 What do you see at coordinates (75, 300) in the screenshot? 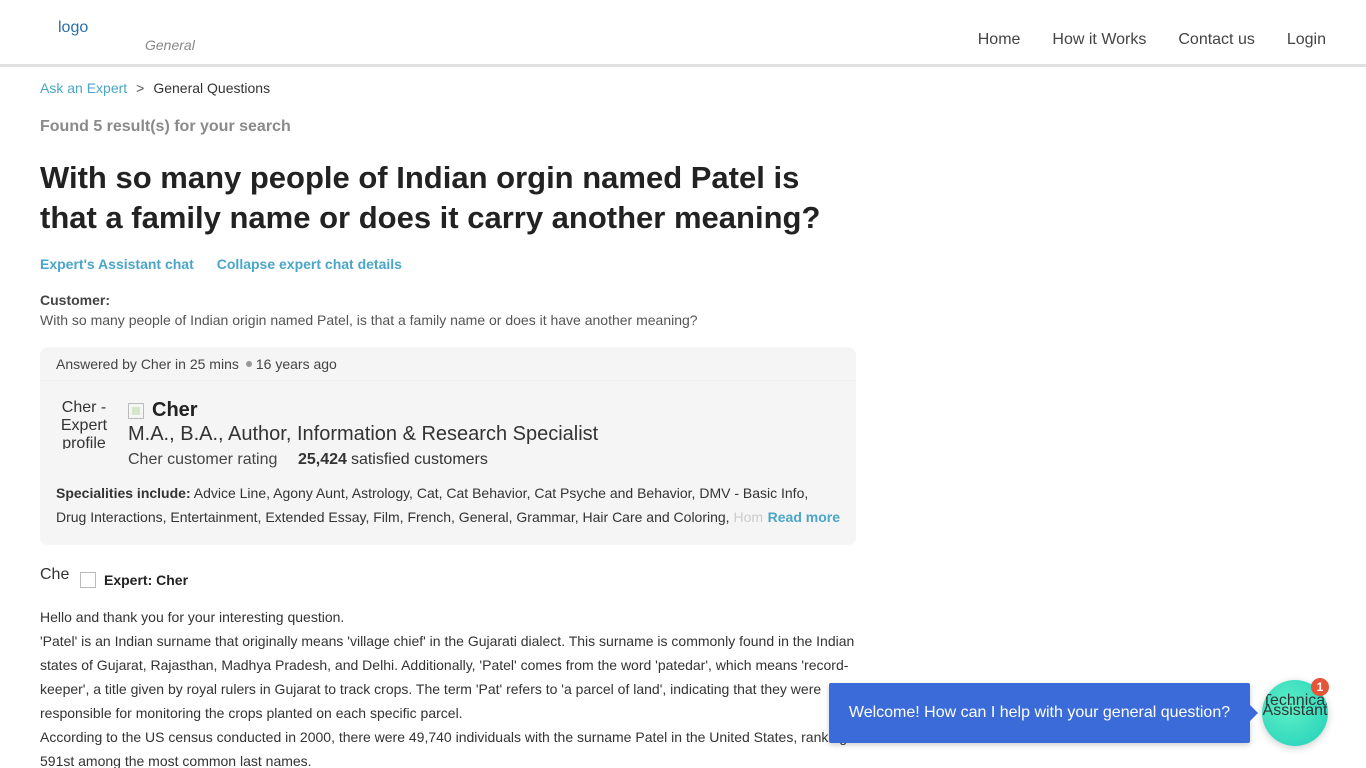
I see `customer-label: Customer:` at bounding box center [75, 300].